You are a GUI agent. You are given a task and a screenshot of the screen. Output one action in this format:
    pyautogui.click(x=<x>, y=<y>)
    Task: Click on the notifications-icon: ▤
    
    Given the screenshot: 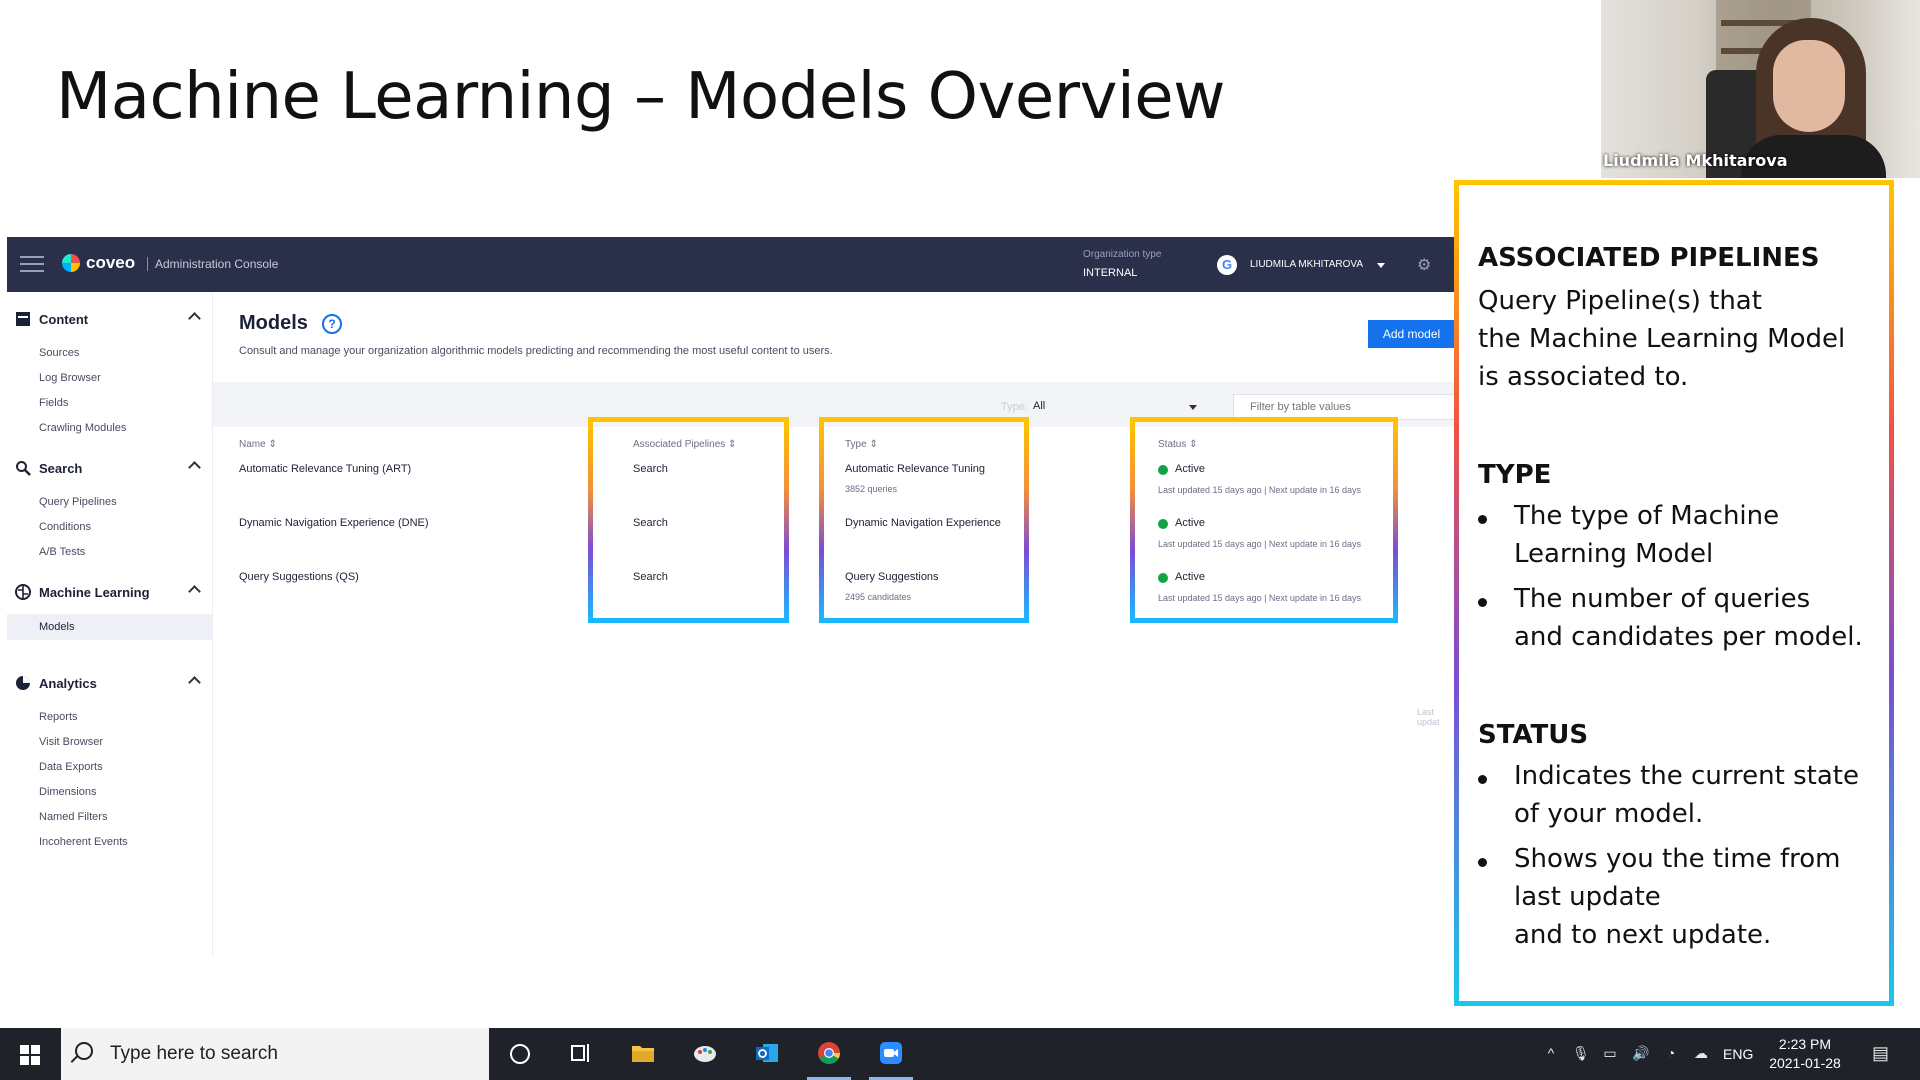 What is the action you would take?
    pyautogui.click(x=1880, y=1053)
    